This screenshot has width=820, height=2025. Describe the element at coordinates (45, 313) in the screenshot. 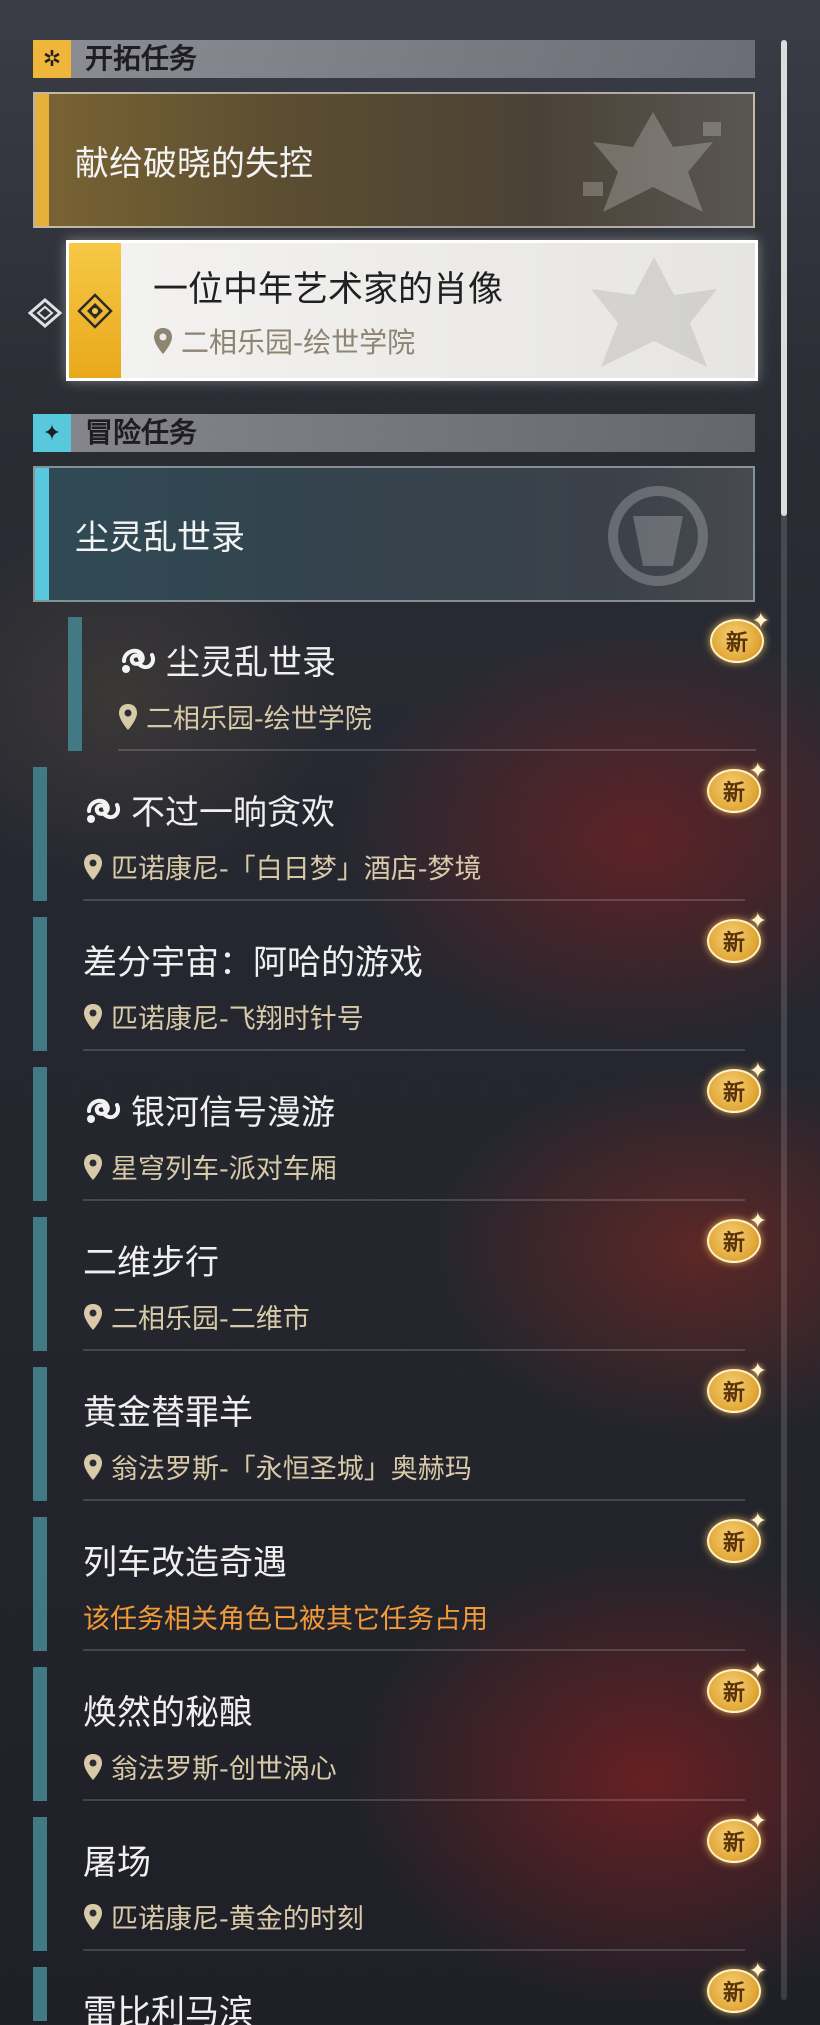

I see `selection-pointer-icon` at that location.